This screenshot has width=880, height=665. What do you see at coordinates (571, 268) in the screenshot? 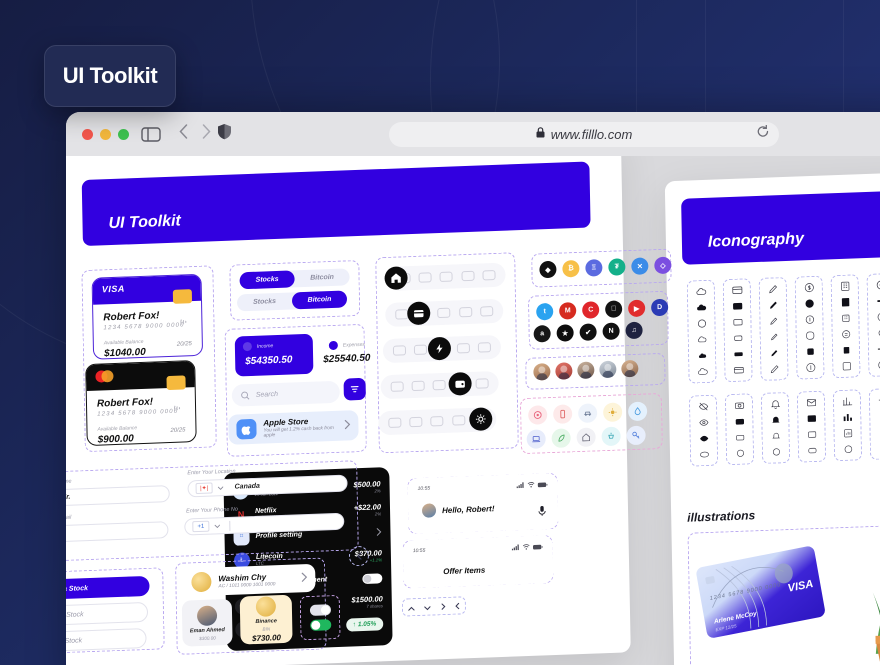
I see `bitcoin-icon: ₿` at bounding box center [571, 268].